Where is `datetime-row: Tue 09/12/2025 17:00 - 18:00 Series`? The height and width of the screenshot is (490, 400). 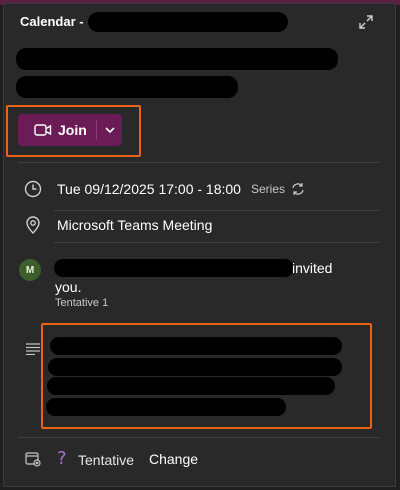
datetime-row: Tue 09/12/2025 17:00 - 18:00 Series is located at coordinates (165, 189).